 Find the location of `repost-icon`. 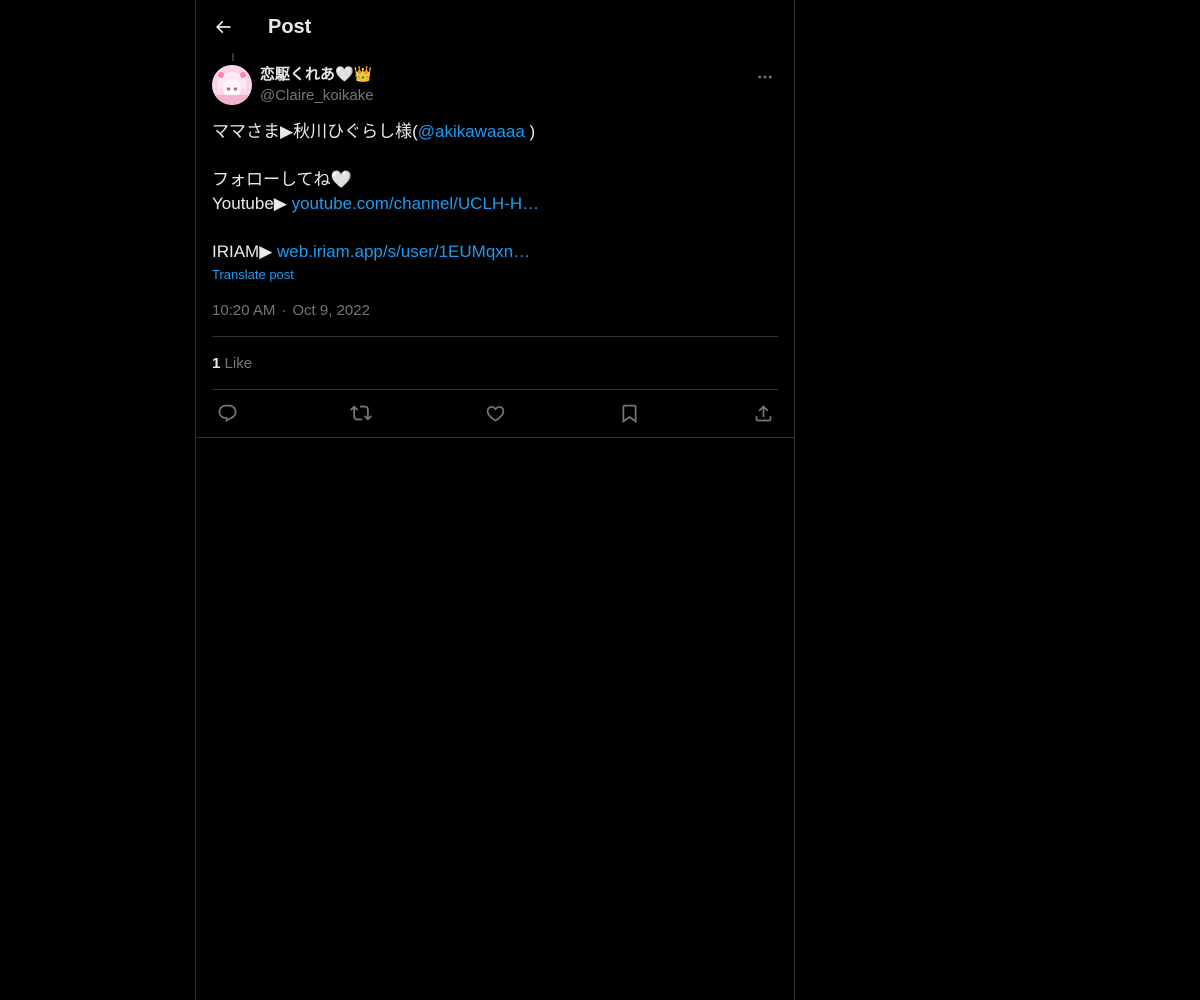

repost-icon is located at coordinates (361, 413).